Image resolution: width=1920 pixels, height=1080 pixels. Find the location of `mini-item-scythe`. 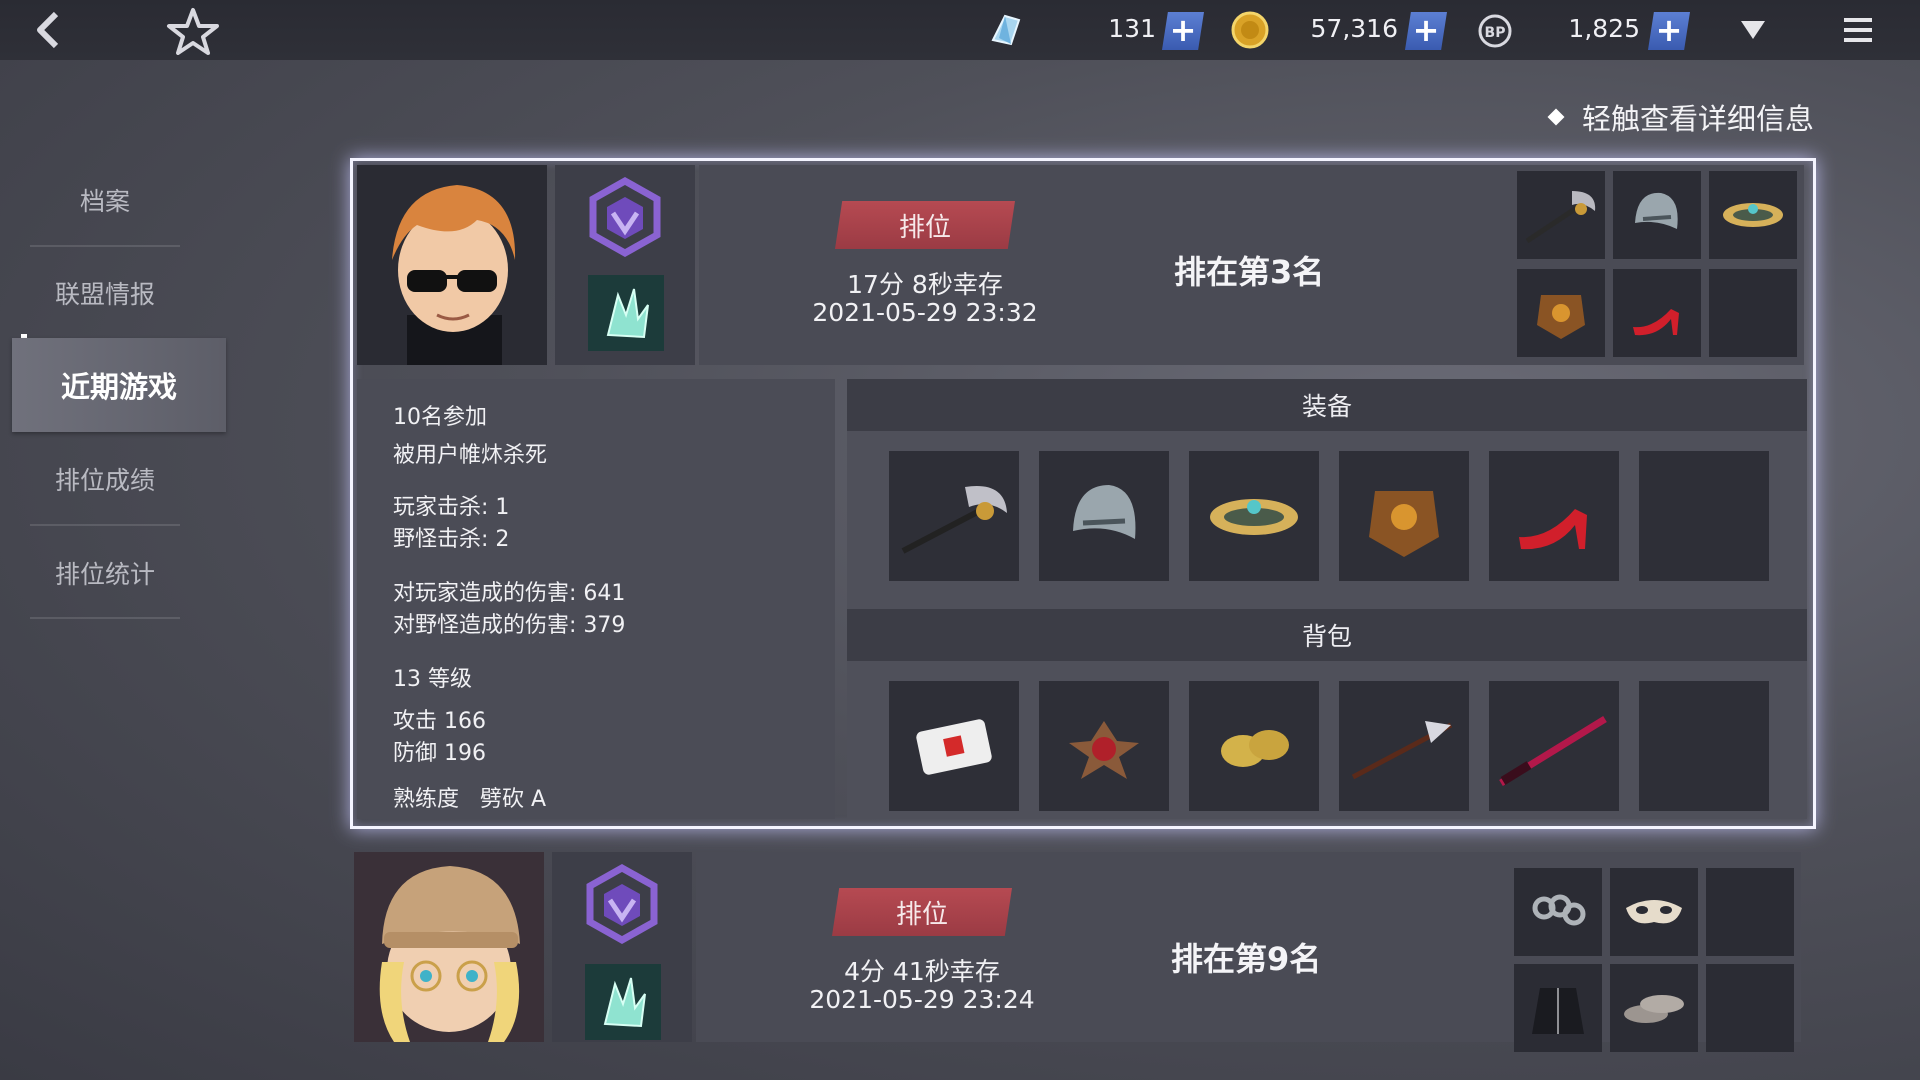

mini-item-scythe is located at coordinates (1561, 215).